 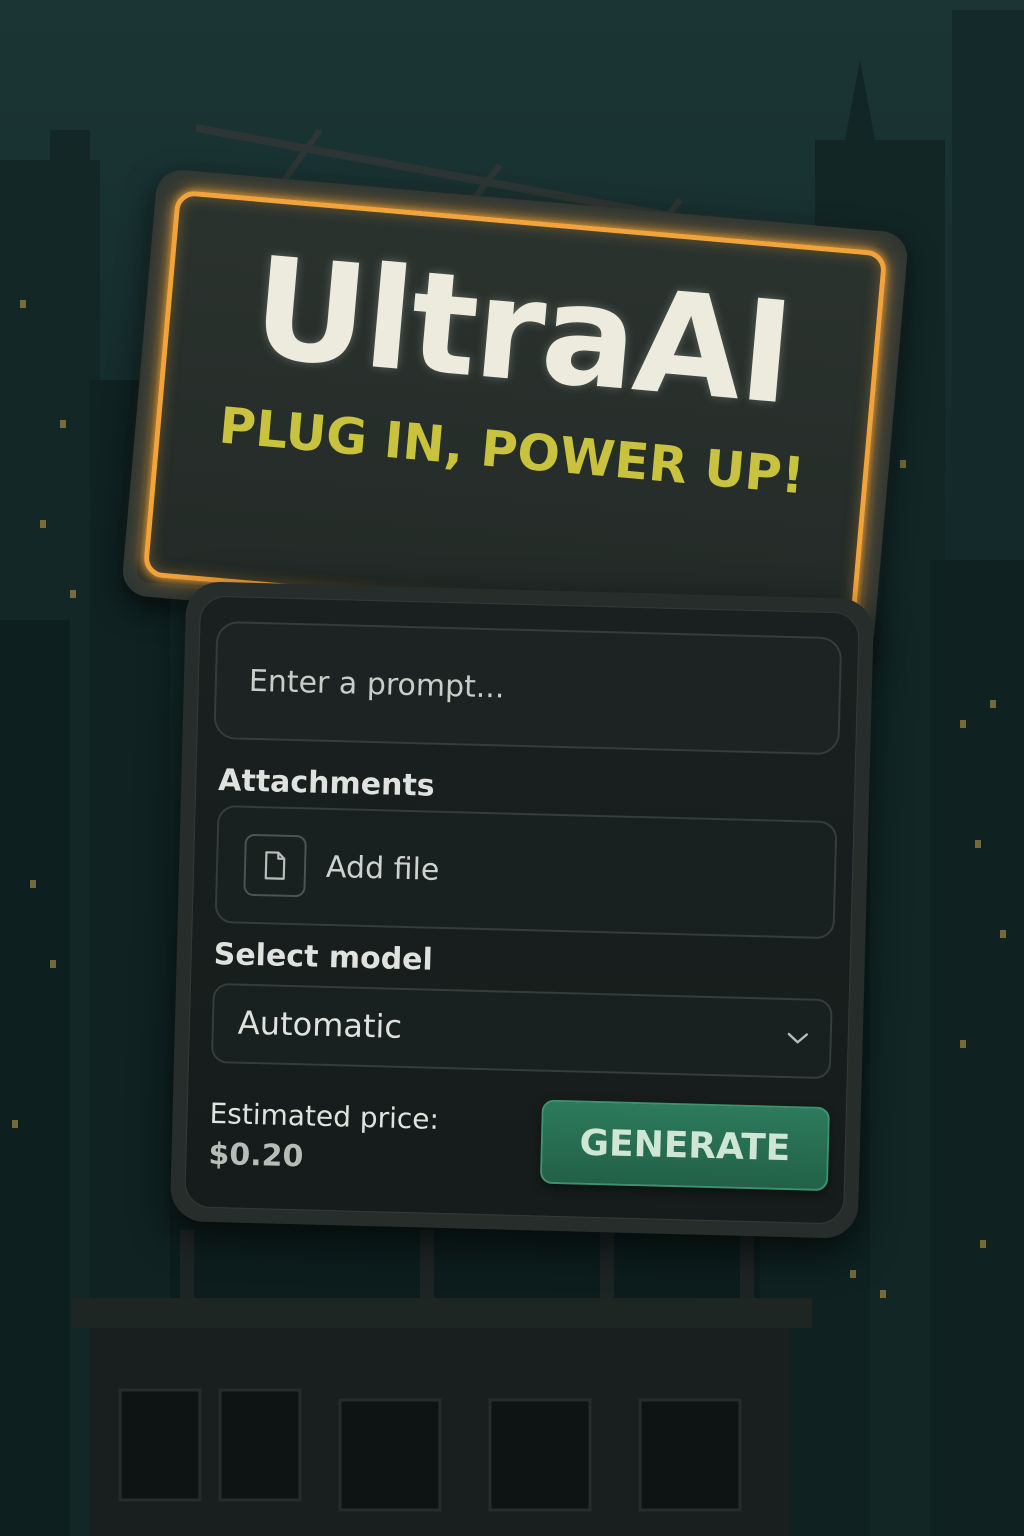 What do you see at coordinates (256, 1155) in the screenshot?
I see `estimated-price-value: $0.20` at bounding box center [256, 1155].